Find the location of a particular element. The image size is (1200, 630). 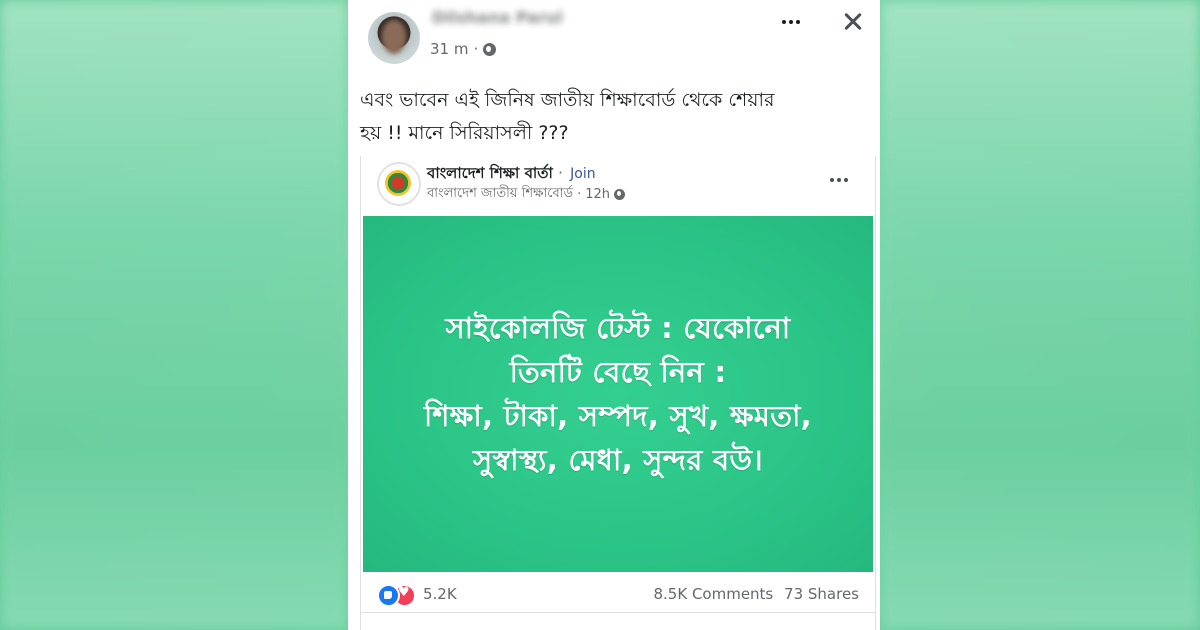

post-meta: 31 m · is located at coordinates (463, 49).